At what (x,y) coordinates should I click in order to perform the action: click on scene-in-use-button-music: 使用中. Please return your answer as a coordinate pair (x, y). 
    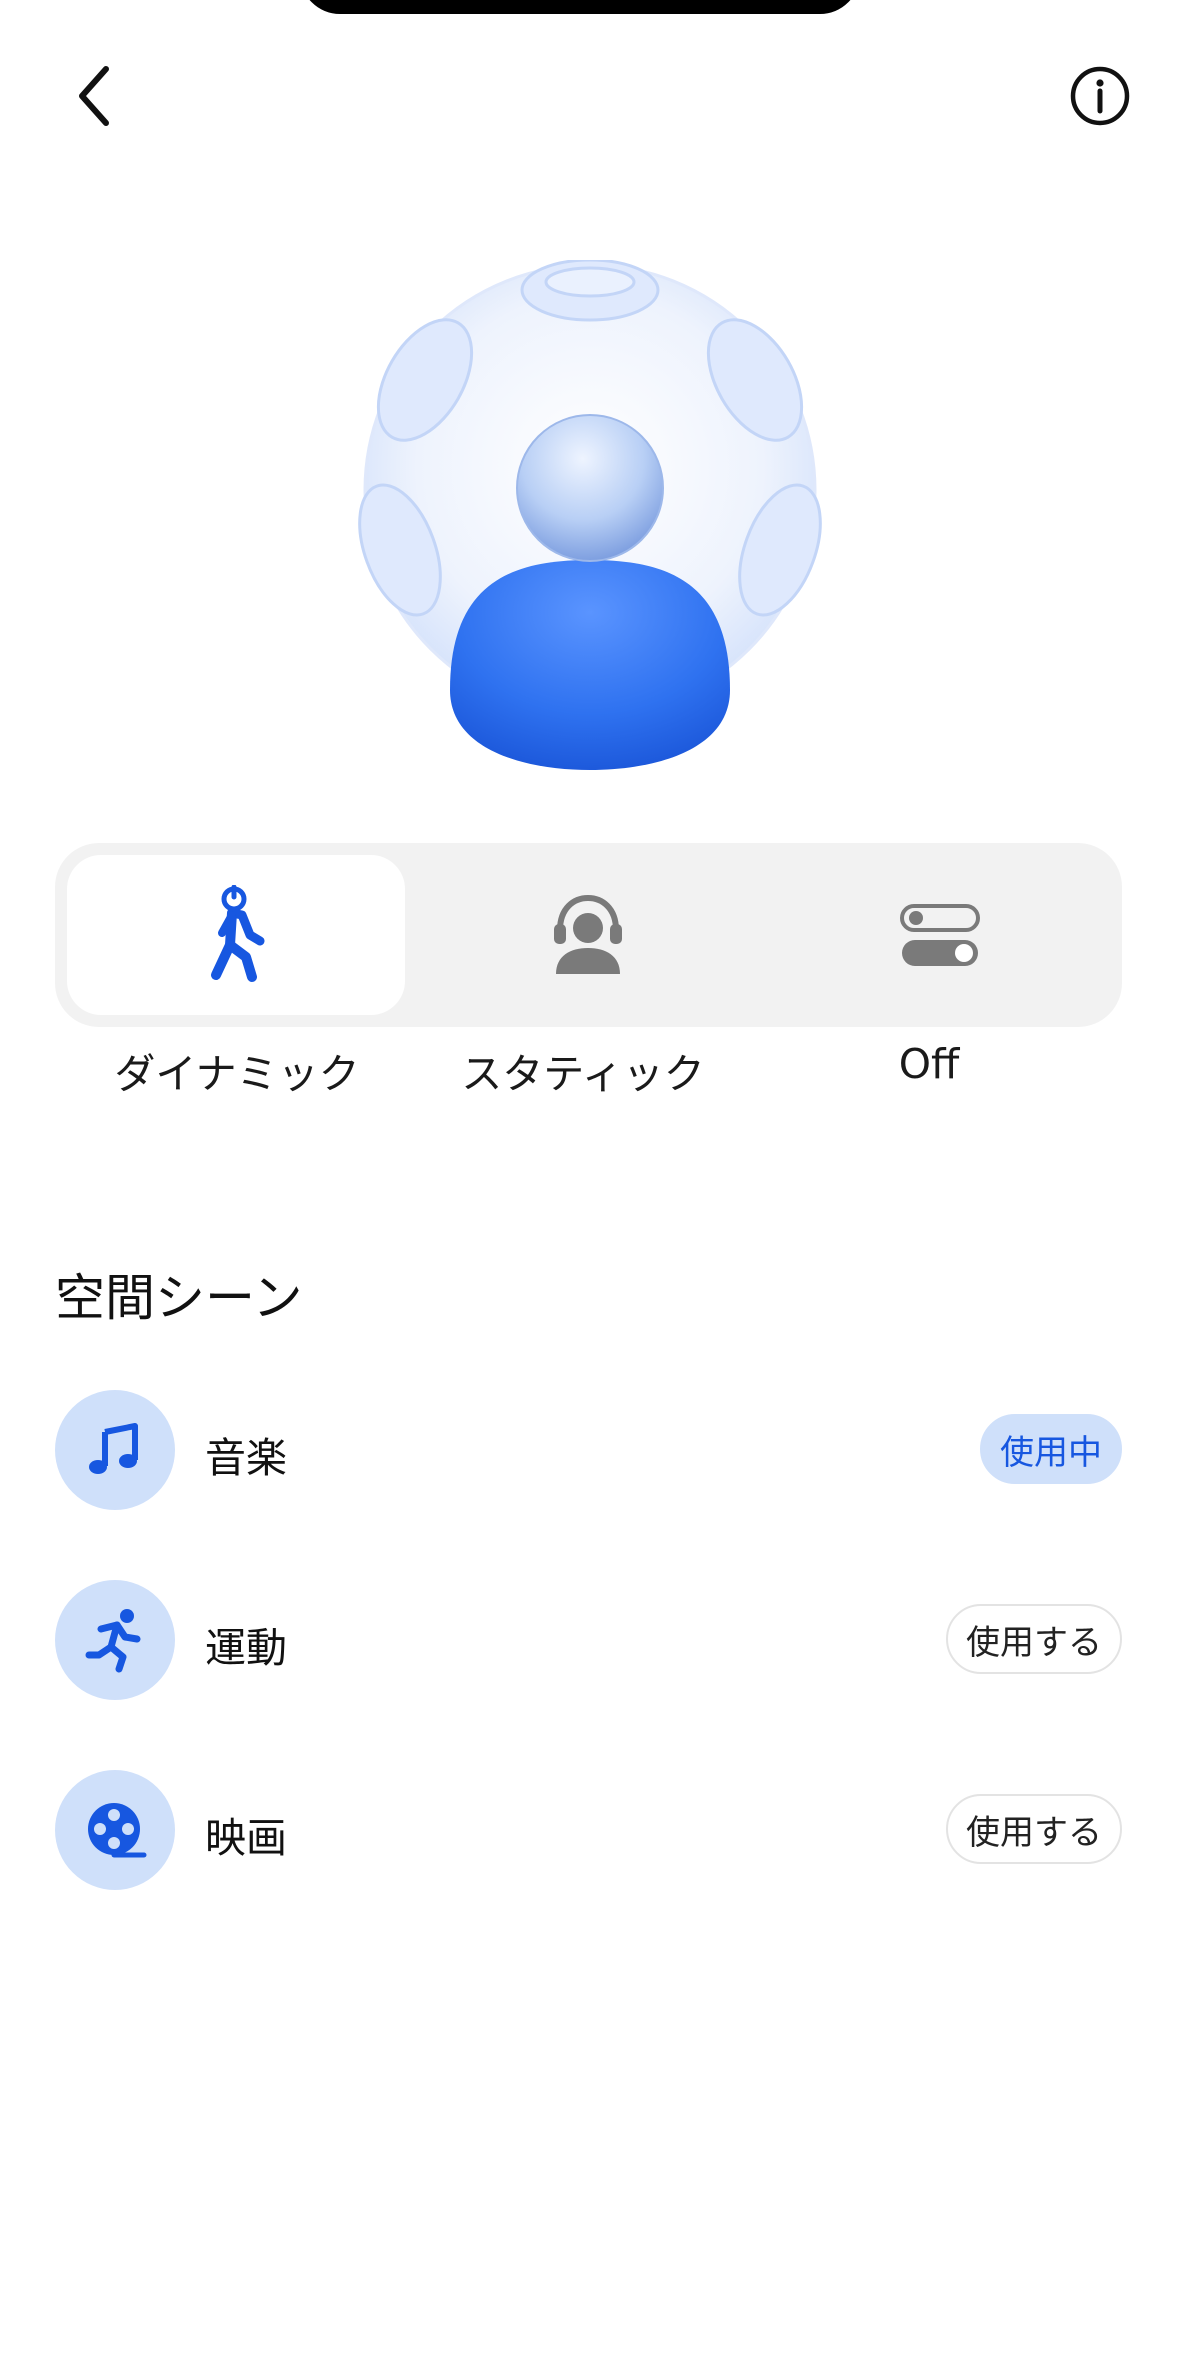
    Looking at the image, I should click on (1051, 1449).